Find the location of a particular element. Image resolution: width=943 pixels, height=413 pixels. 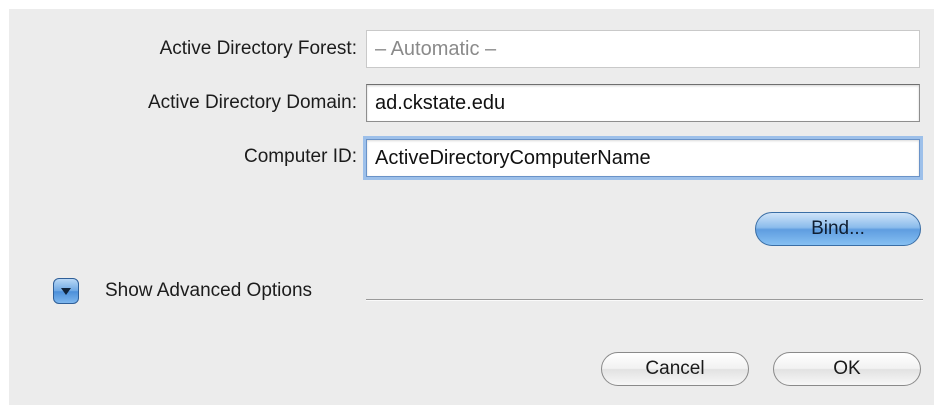

cancel-button: Cancel is located at coordinates (675, 369).